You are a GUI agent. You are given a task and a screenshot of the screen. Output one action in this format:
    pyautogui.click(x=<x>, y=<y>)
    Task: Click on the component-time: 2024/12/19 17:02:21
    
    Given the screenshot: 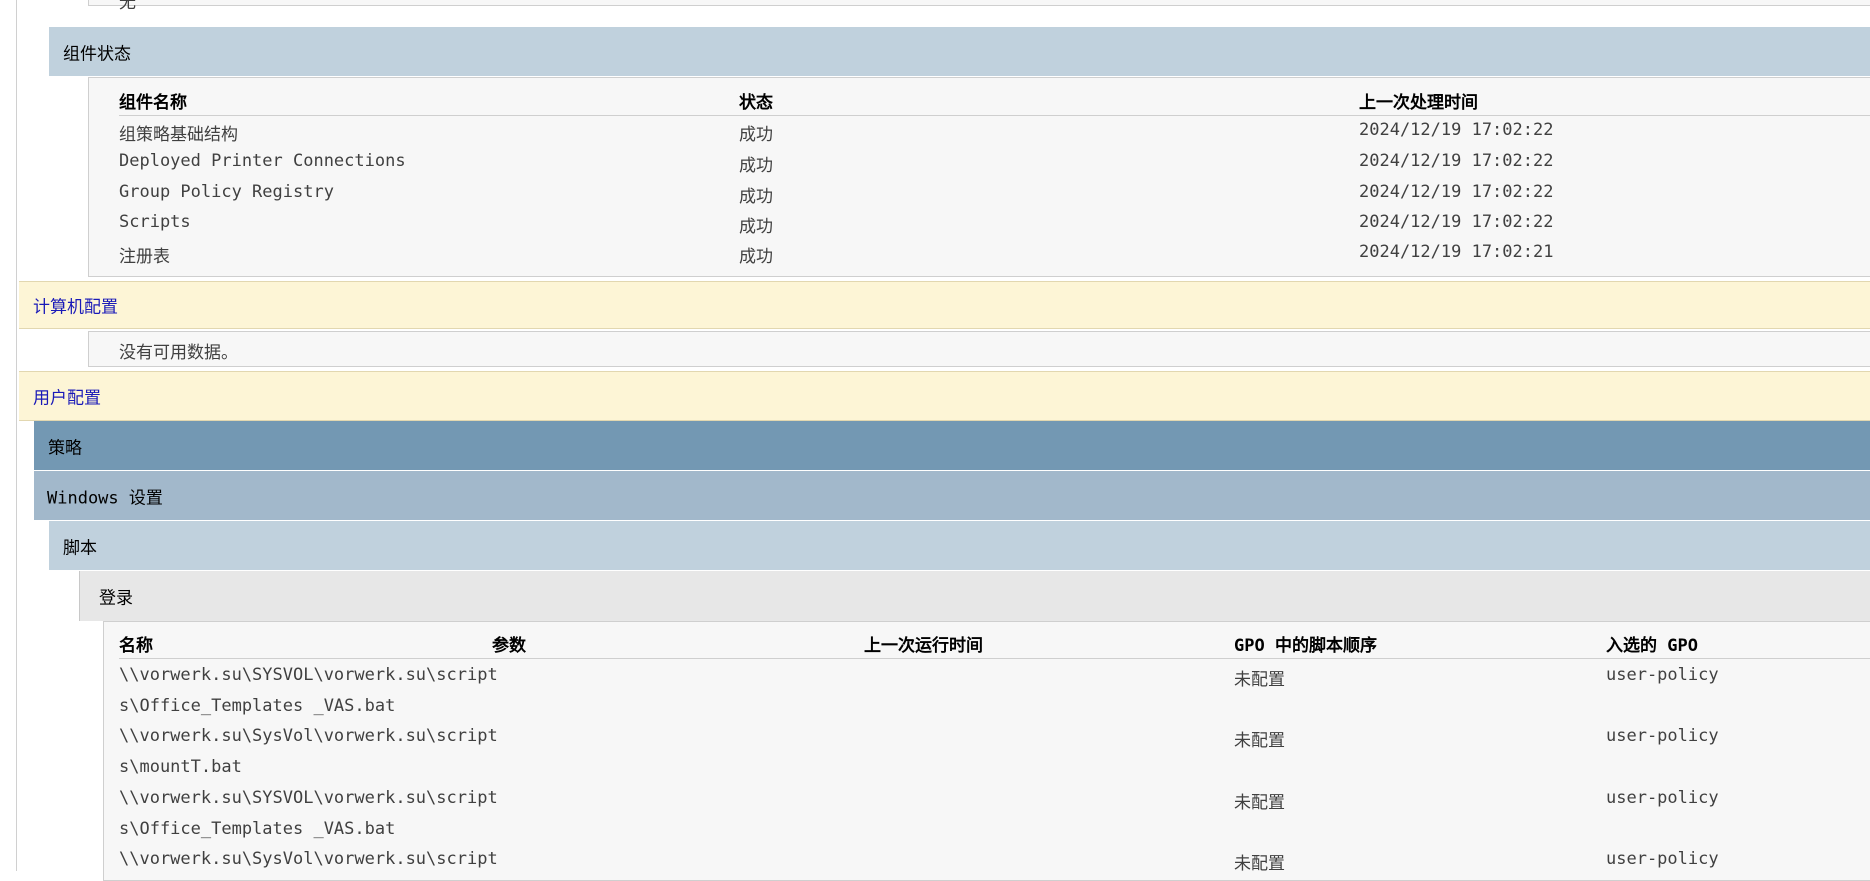 What is the action you would take?
    pyautogui.click(x=1456, y=252)
    